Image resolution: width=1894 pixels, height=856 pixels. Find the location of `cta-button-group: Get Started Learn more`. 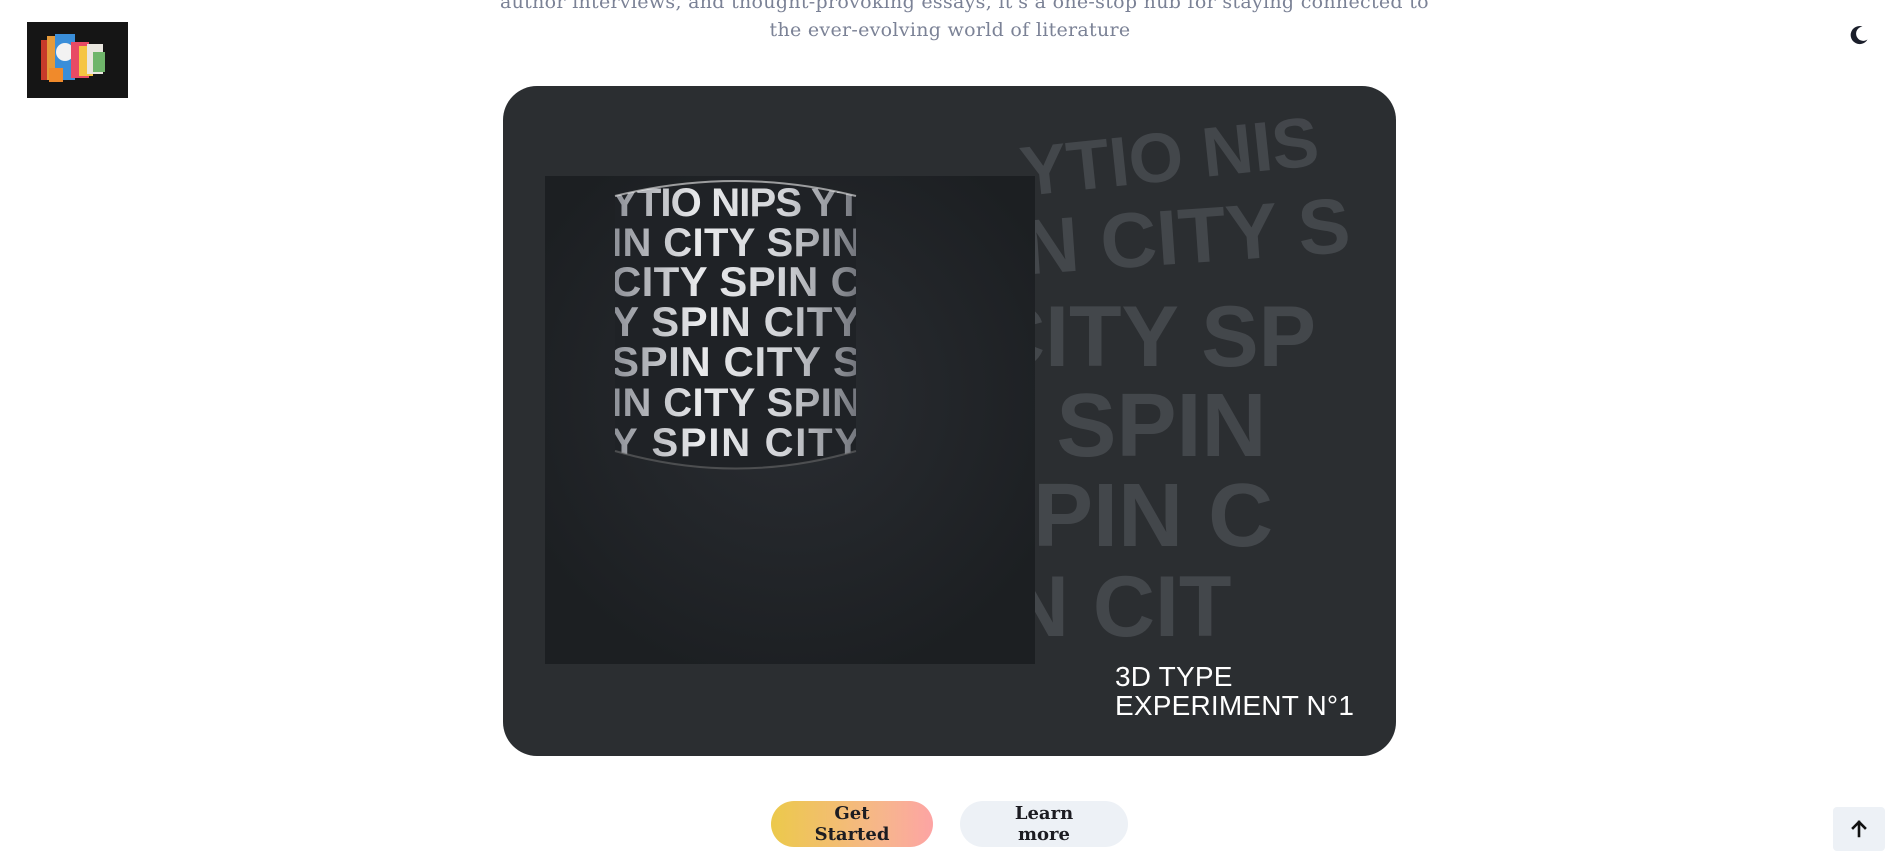

cta-button-group: Get Started Learn more is located at coordinates (949, 824).